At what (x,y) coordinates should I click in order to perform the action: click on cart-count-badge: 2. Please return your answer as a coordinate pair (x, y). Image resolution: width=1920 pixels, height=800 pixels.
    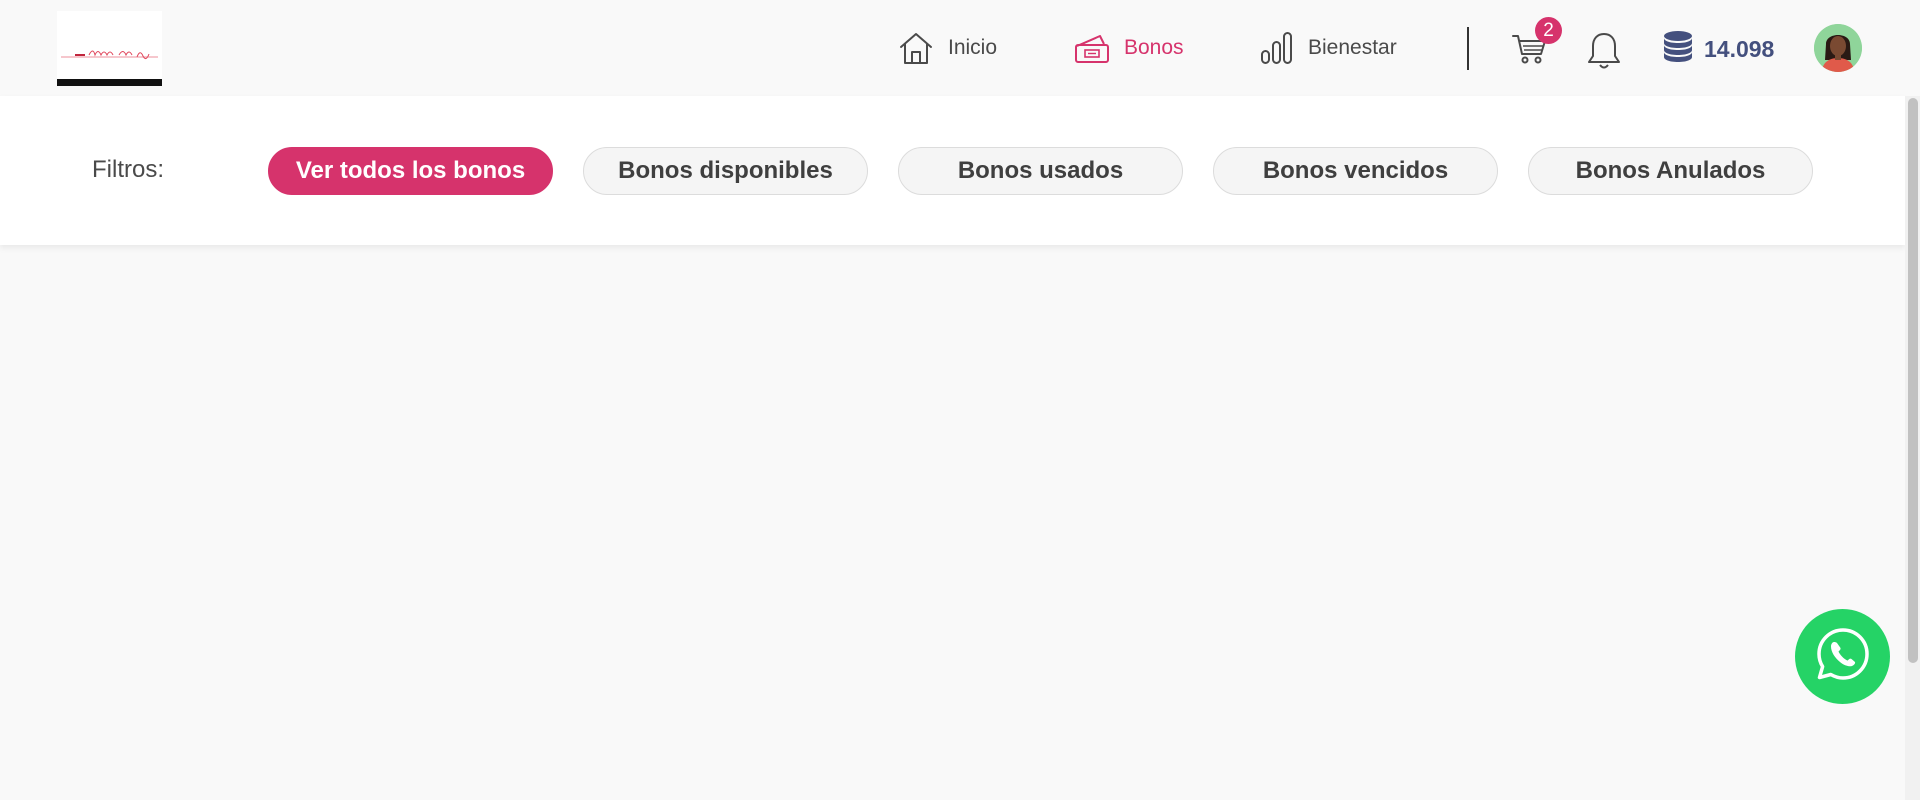
    Looking at the image, I should click on (1548, 30).